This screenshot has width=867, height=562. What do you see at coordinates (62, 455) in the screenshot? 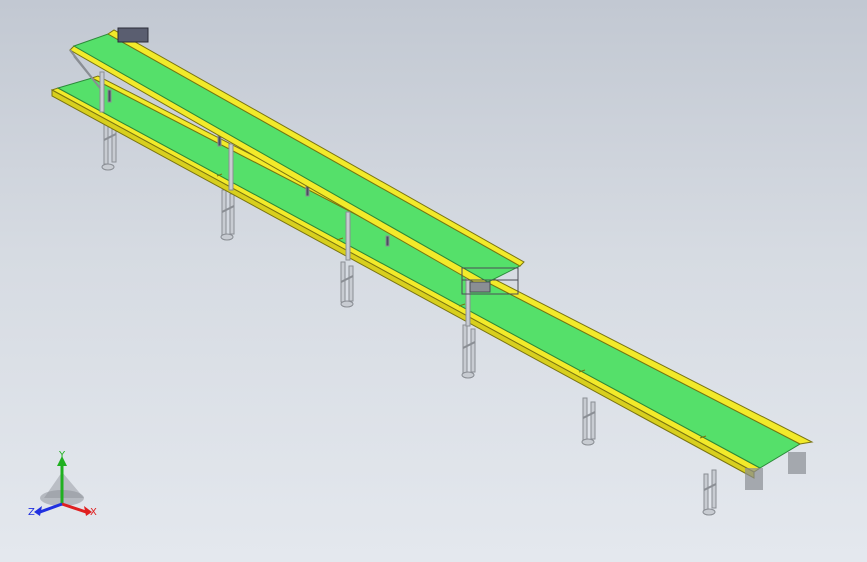
I see `triad-y-label: Y` at bounding box center [62, 455].